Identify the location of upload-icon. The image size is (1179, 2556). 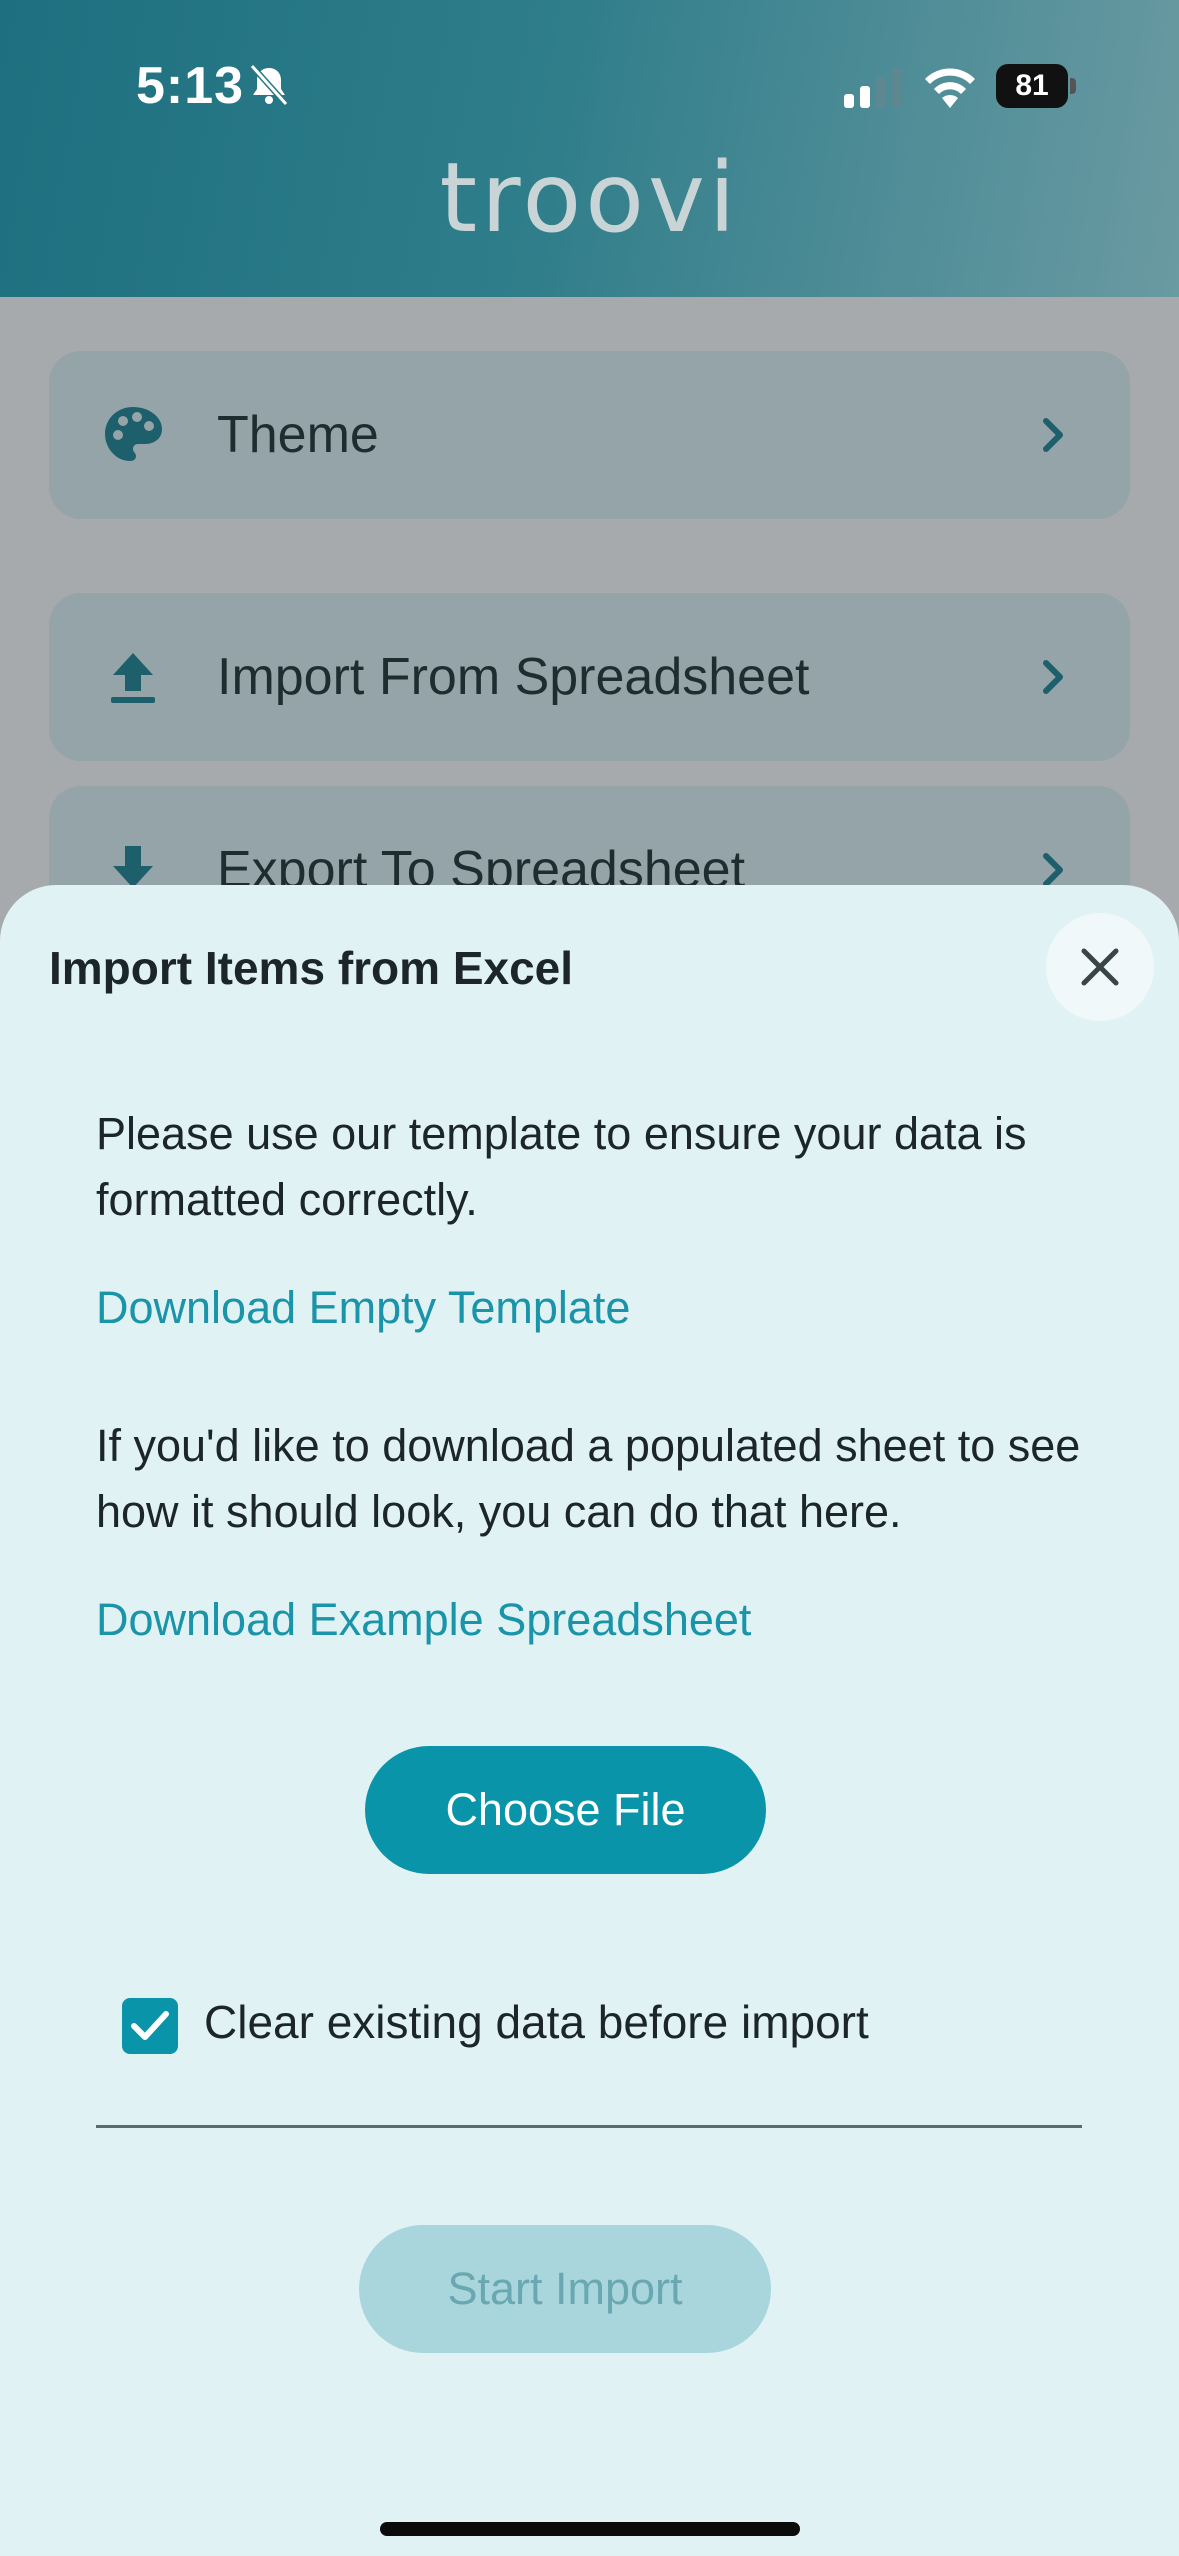
(133, 678).